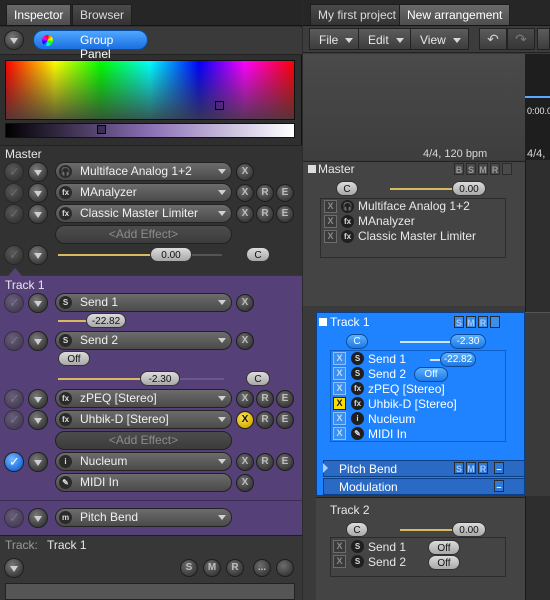 This screenshot has height=600, width=550. I want to click on track1-send2-remove: X, so click(245, 341).